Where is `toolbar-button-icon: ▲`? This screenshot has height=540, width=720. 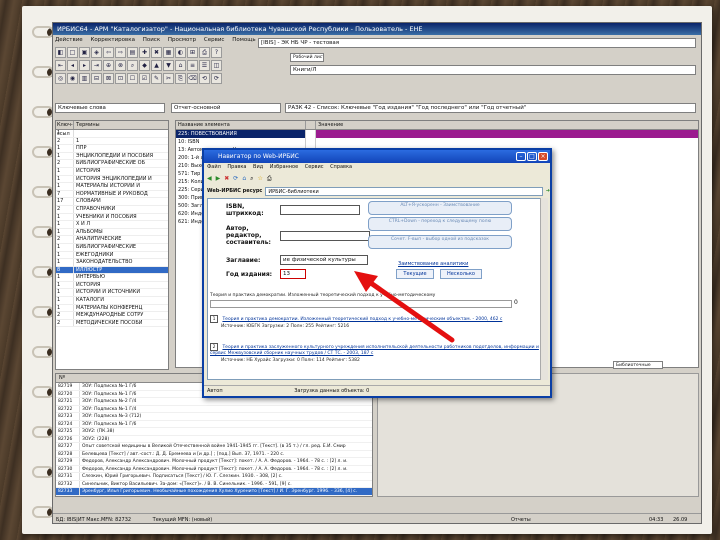 toolbar-button-icon: ▲ is located at coordinates (156, 65).